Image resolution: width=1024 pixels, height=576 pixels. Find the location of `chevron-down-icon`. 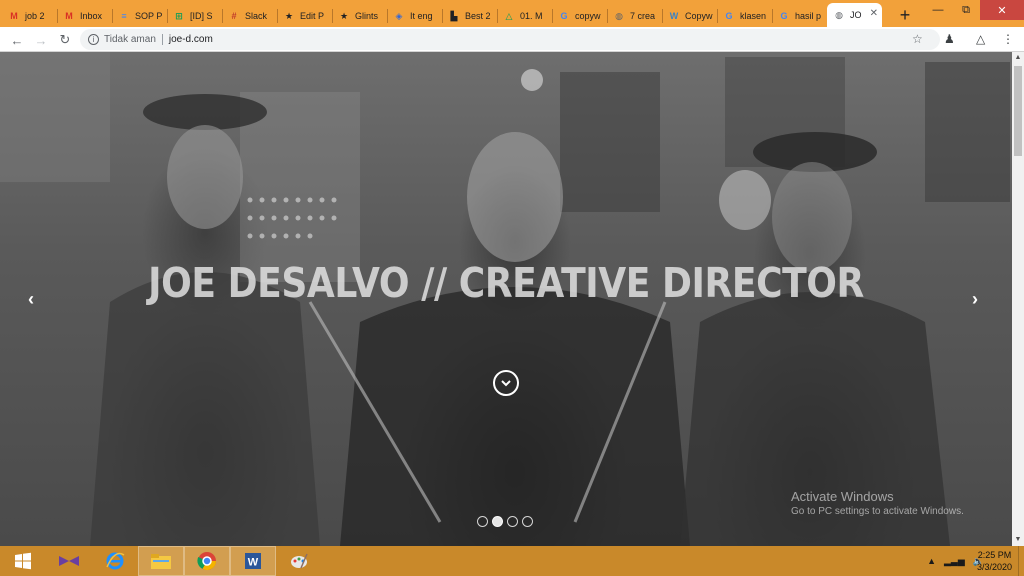

chevron-down-icon is located at coordinates (506, 383).